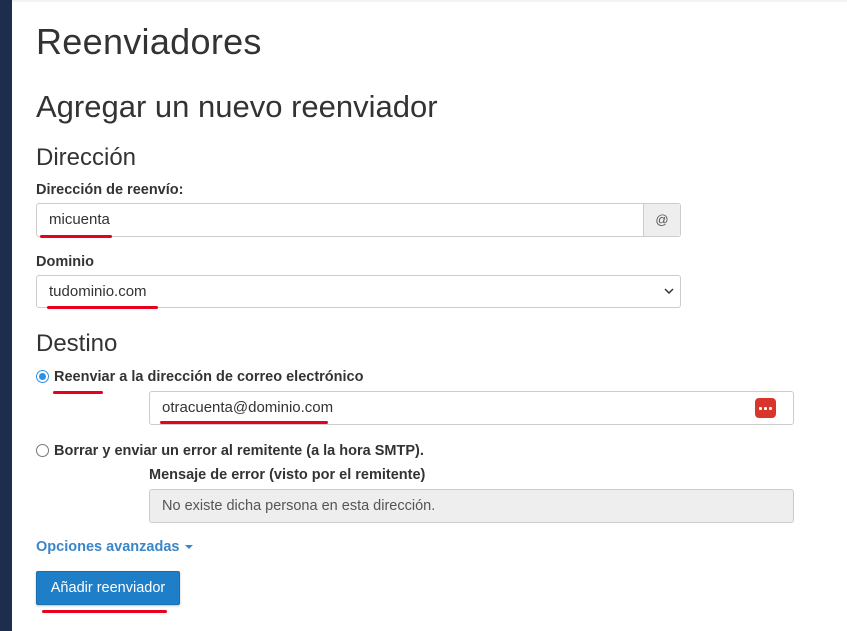  What do you see at coordinates (86, 157) in the screenshot?
I see `address-section-title: Dirección` at bounding box center [86, 157].